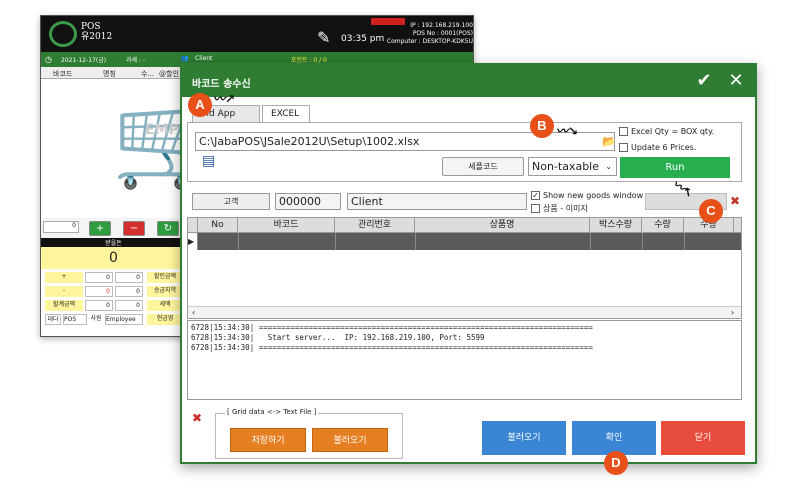  What do you see at coordinates (405, 141) in the screenshot?
I see `file-path-field: C:\JabaPOS\JSale2012U\Setup\1002.xlsx` at bounding box center [405, 141].